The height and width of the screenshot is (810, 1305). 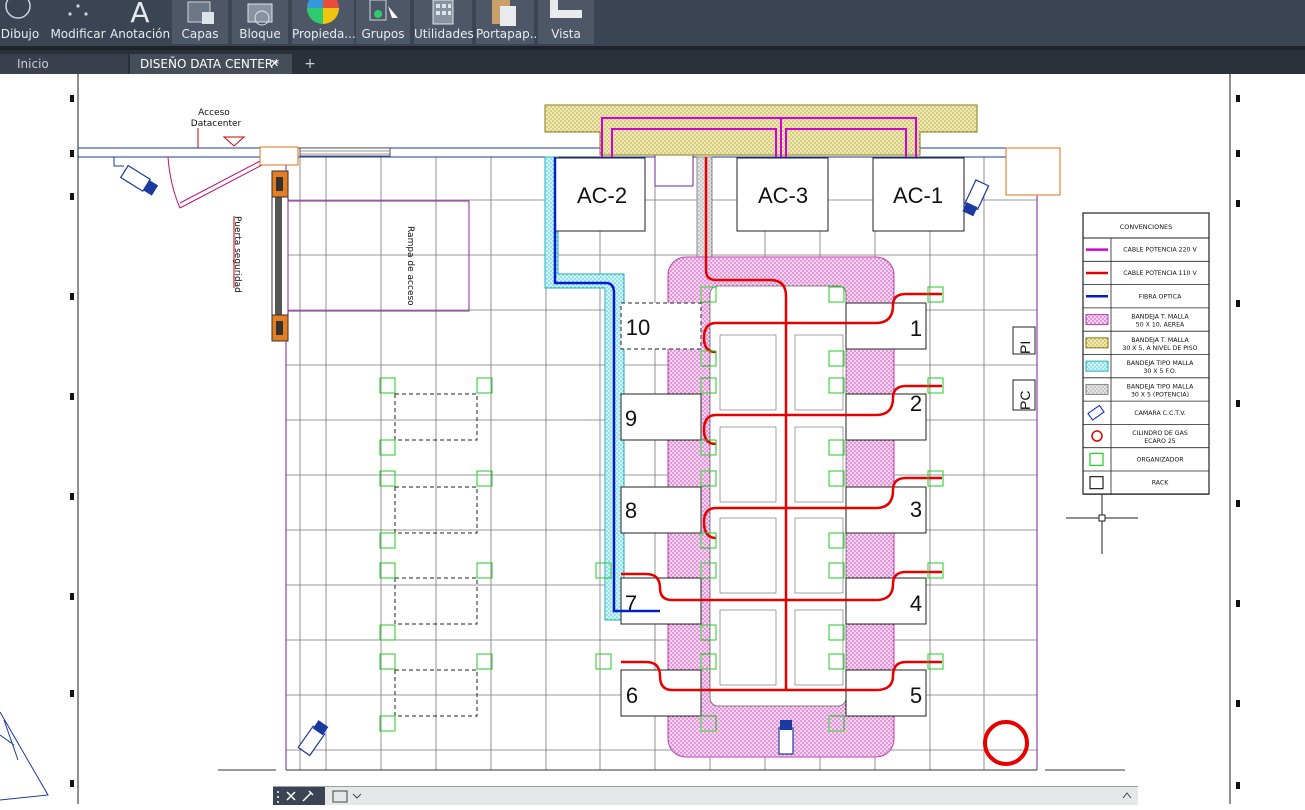 I want to click on properties-icon, so click(x=323, y=12).